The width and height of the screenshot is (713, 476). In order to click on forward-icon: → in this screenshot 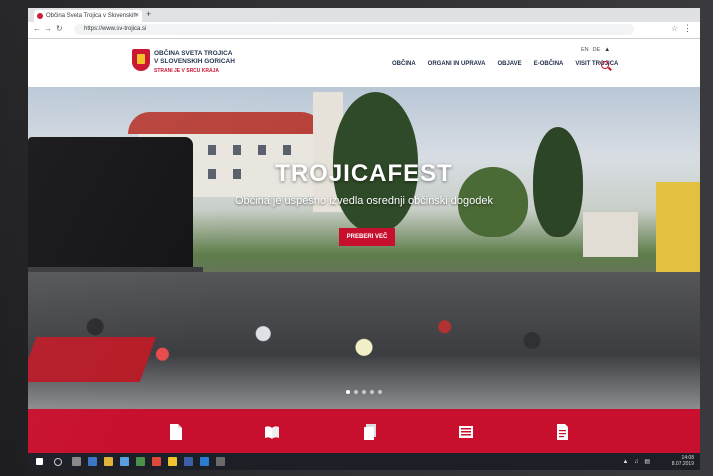, I will do `click(48, 28)`.